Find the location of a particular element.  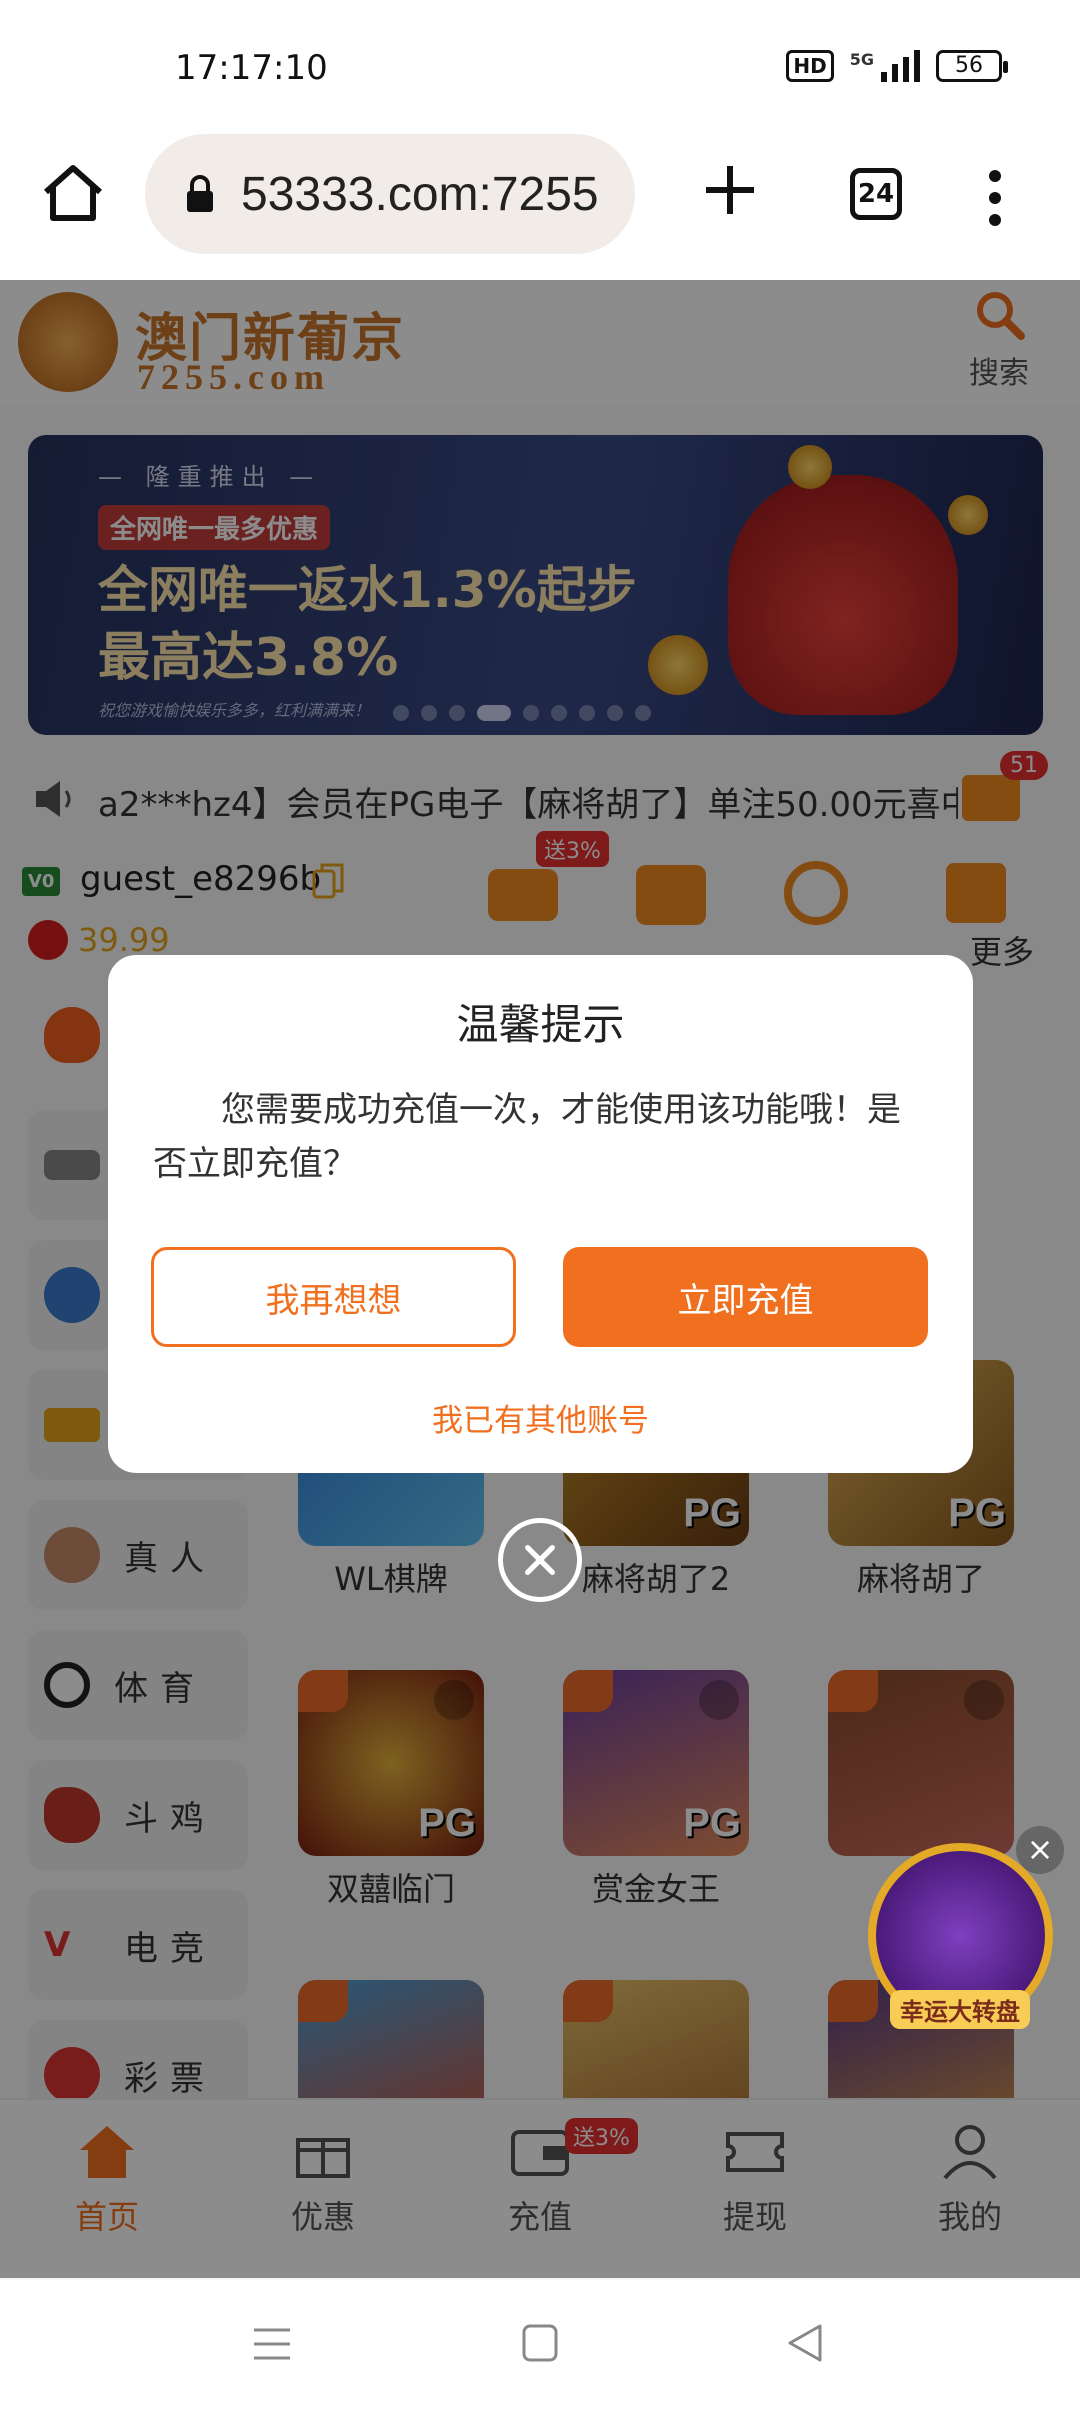

browser-toolbar: 53333.com:7255 24 is located at coordinates (540, 205).